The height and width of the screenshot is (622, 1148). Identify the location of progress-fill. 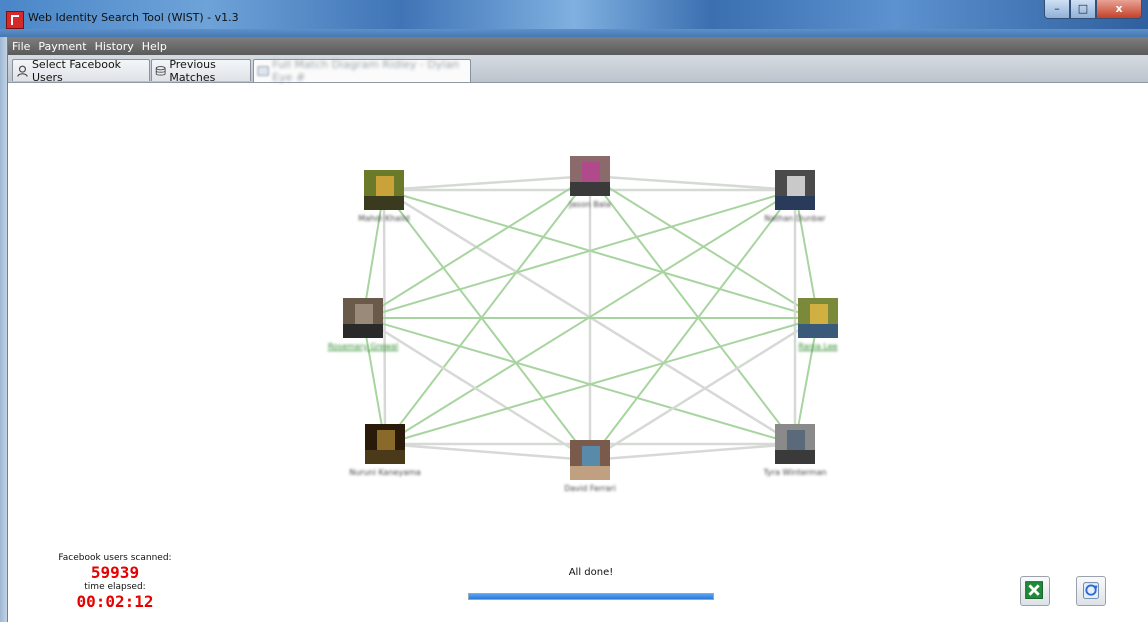
(591, 596).